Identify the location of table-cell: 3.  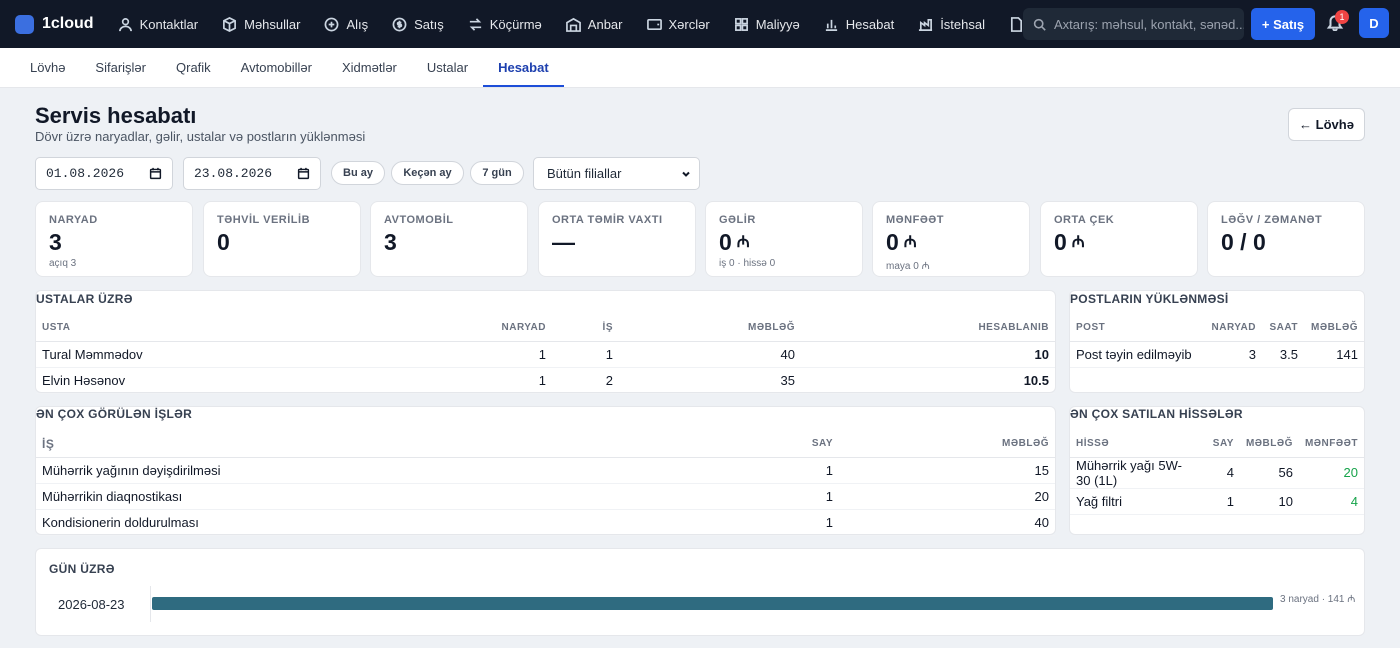
(1233, 354).